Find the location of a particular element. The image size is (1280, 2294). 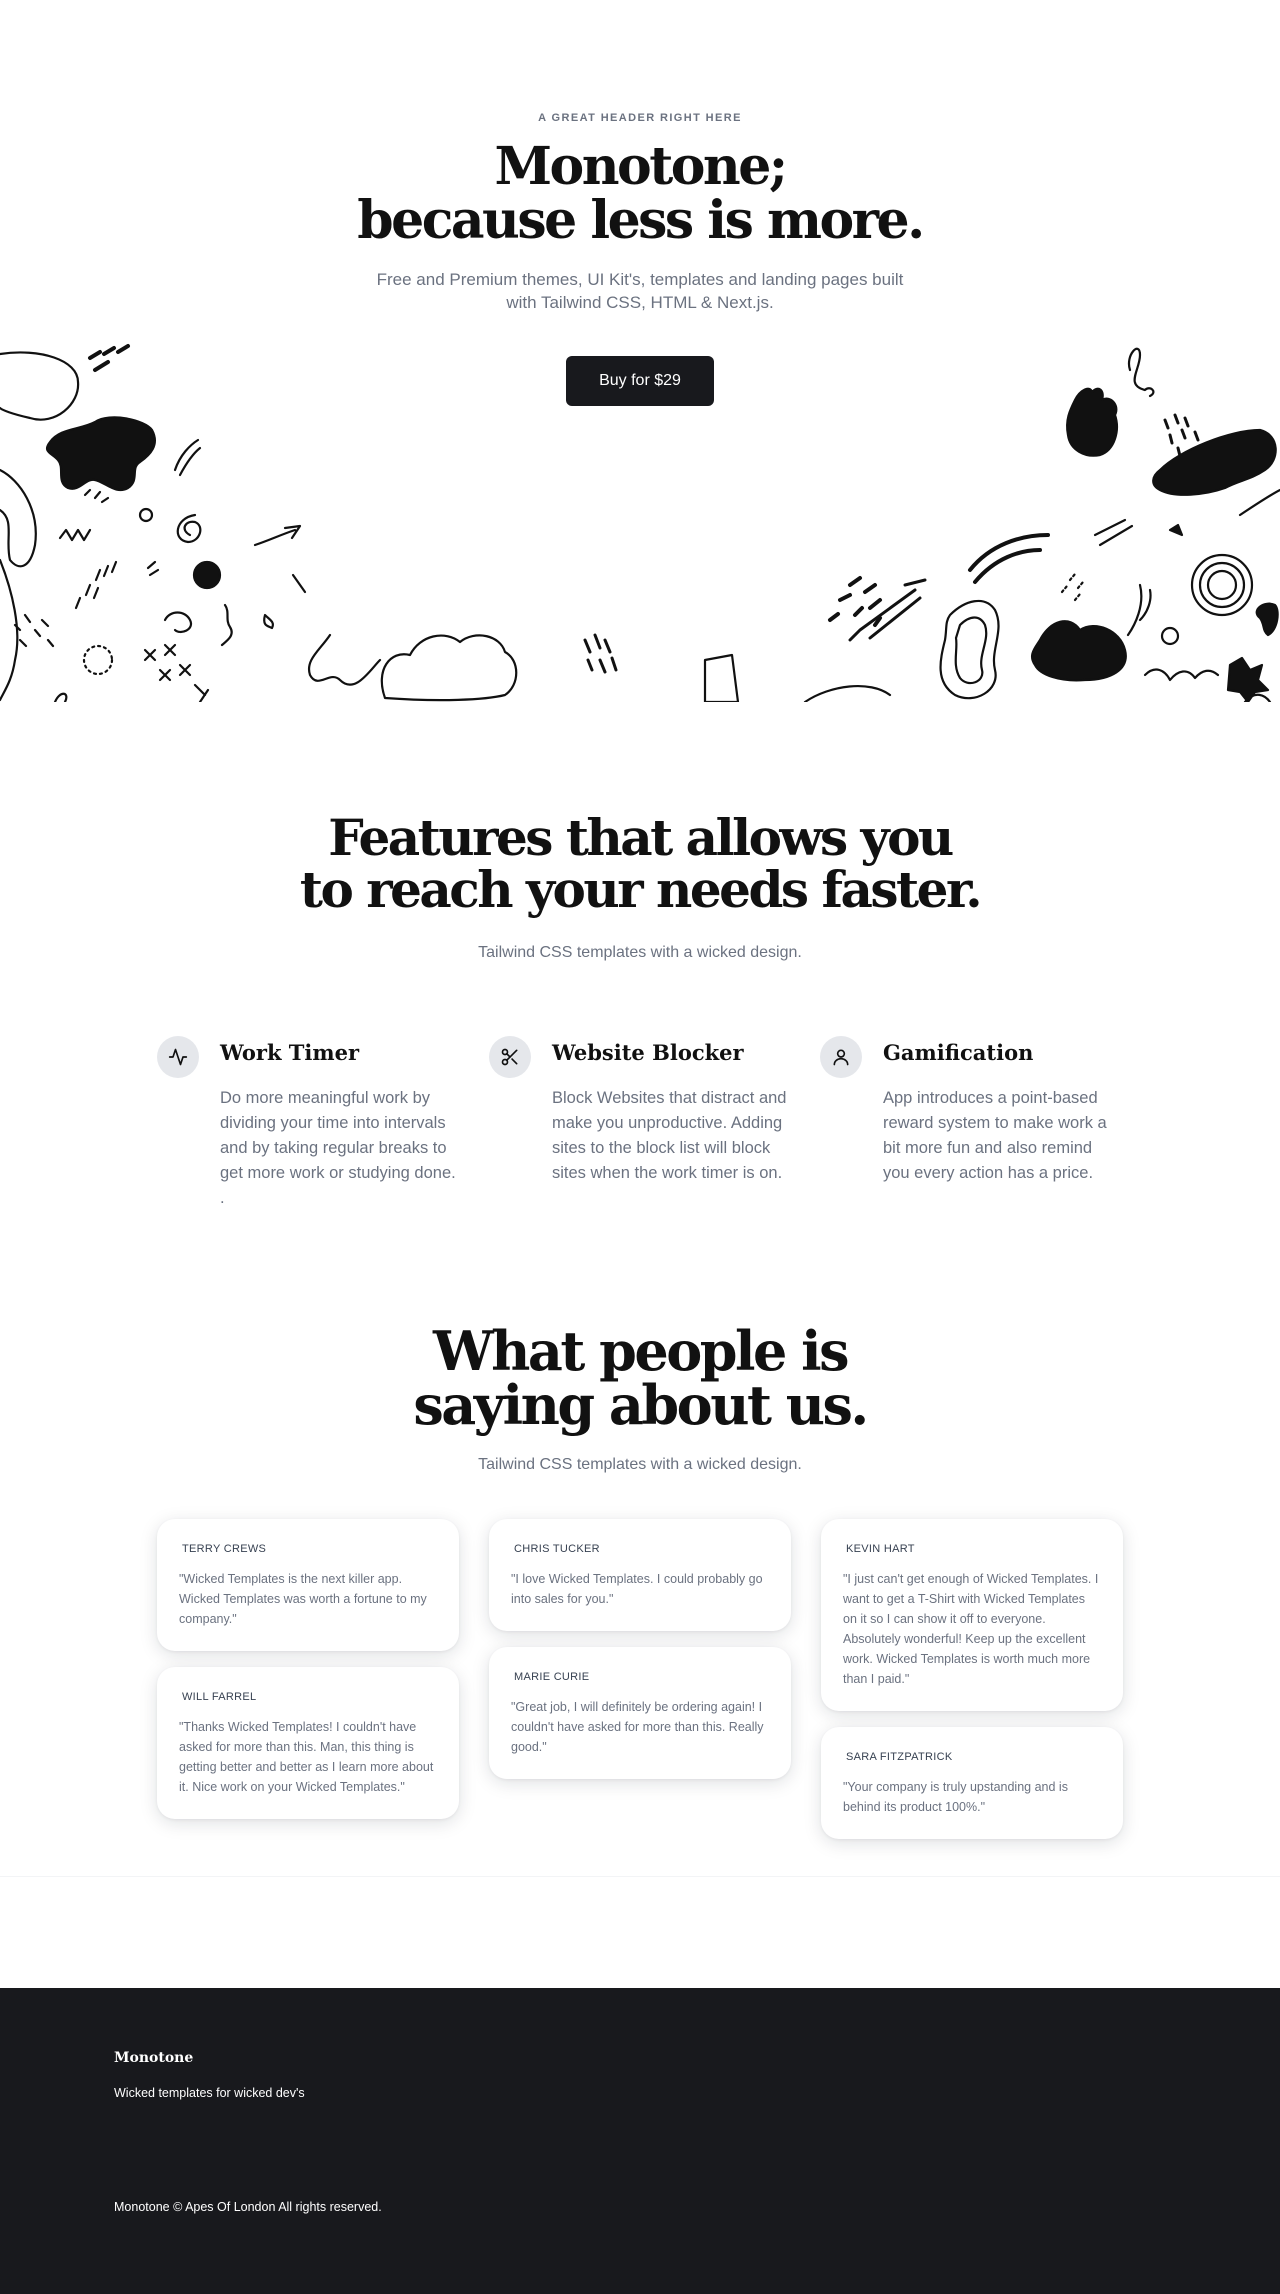

testimonial-author: TERRY CREWS is located at coordinates (224, 1549).